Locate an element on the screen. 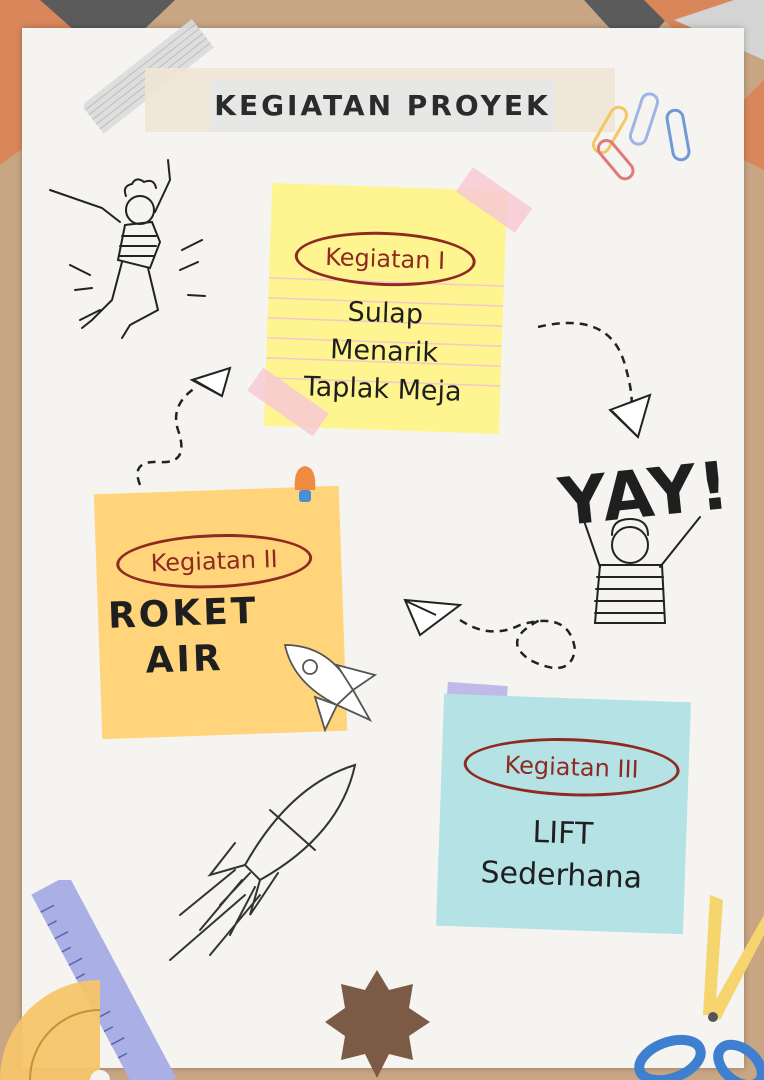  protractor-icon is located at coordinates (55, 1030).